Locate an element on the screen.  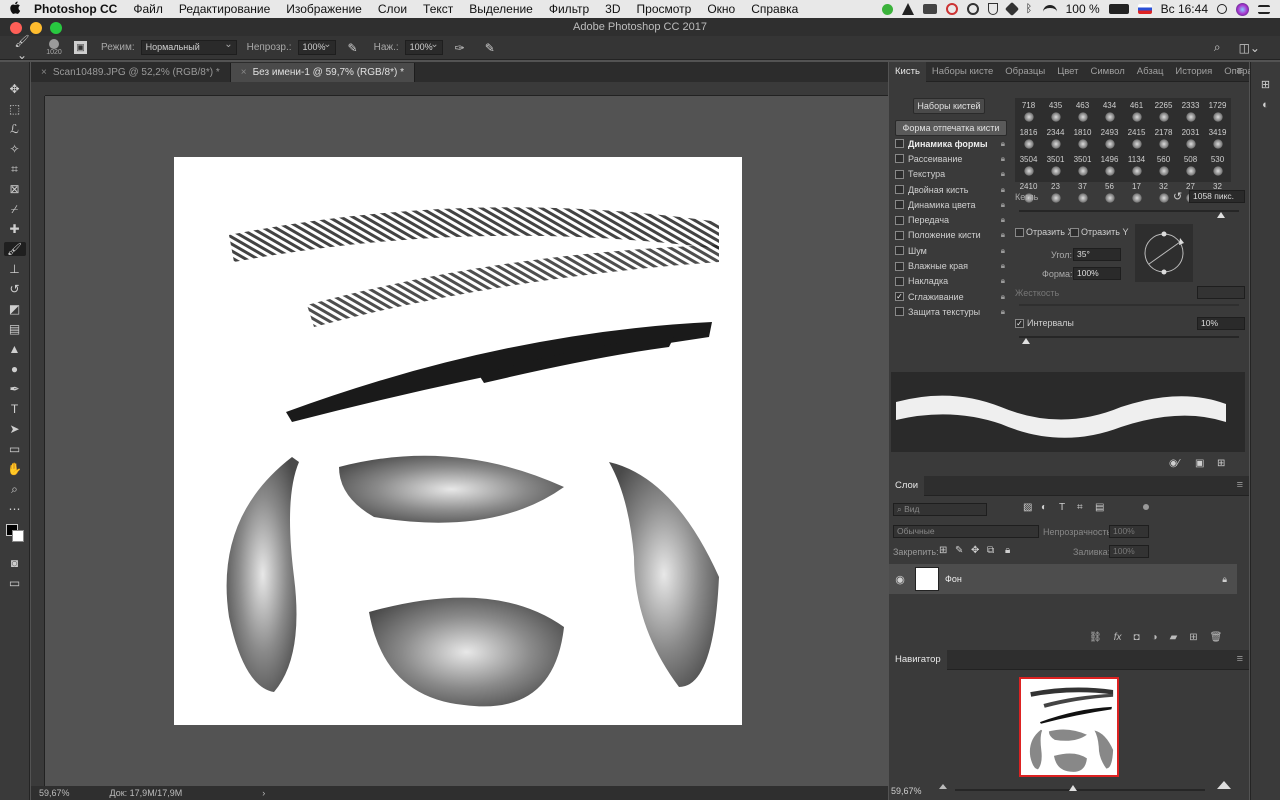
tab-navigator: Навигатор is located at coordinates (918, 659).